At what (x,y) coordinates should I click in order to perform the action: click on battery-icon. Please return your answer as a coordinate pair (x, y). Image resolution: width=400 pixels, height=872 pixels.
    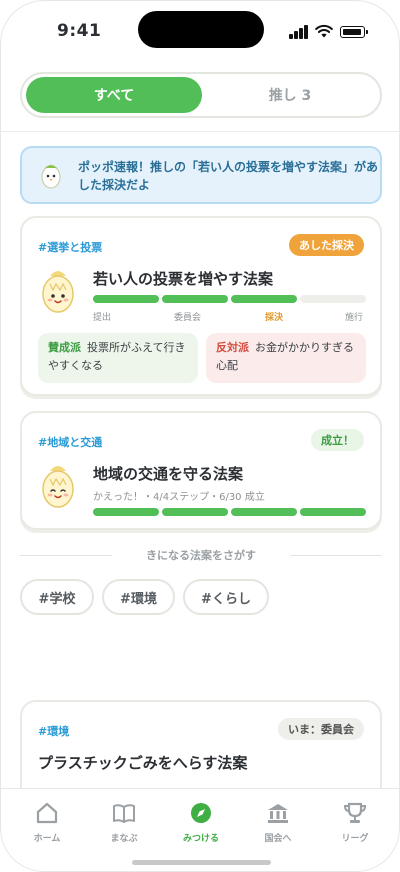
    Looking at the image, I should click on (354, 32).